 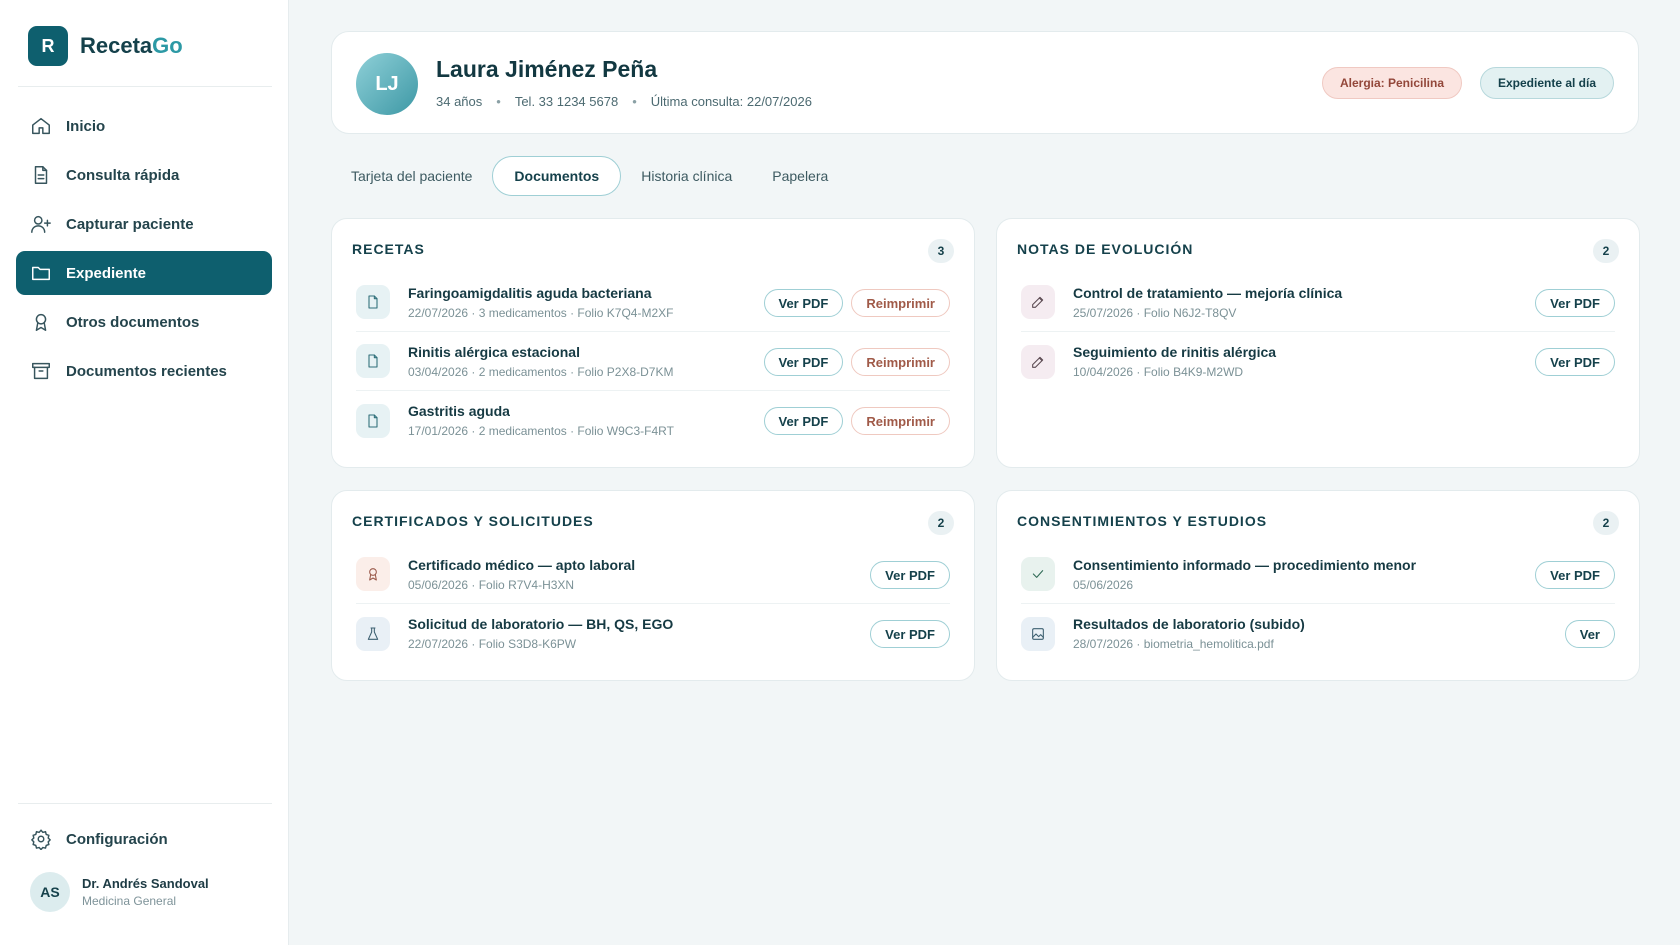 What do you see at coordinates (116, 45) in the screenshot?
I see `brand-name-part1: Receta` at bounding box center [116, 45].